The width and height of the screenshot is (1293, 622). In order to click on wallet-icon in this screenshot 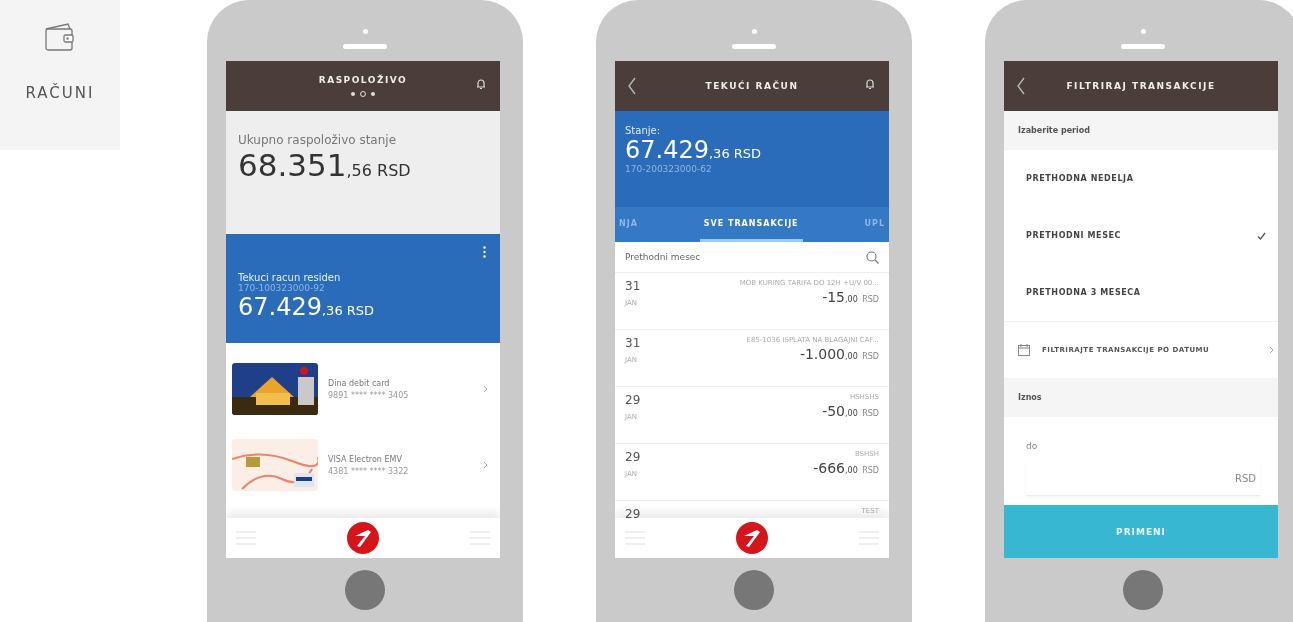, I will do `click(60, 37)`.